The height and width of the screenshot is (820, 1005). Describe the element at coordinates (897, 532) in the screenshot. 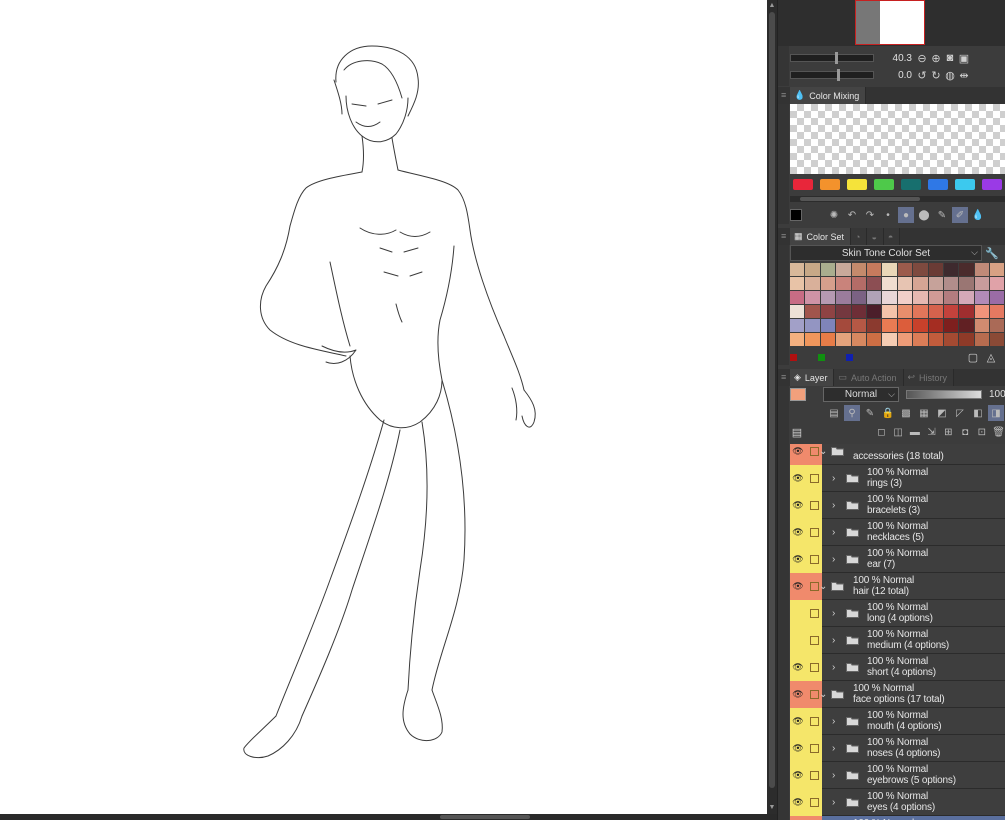

I see `layer-row: 👁 › 100 % Normal necklaces (5)` at that location.